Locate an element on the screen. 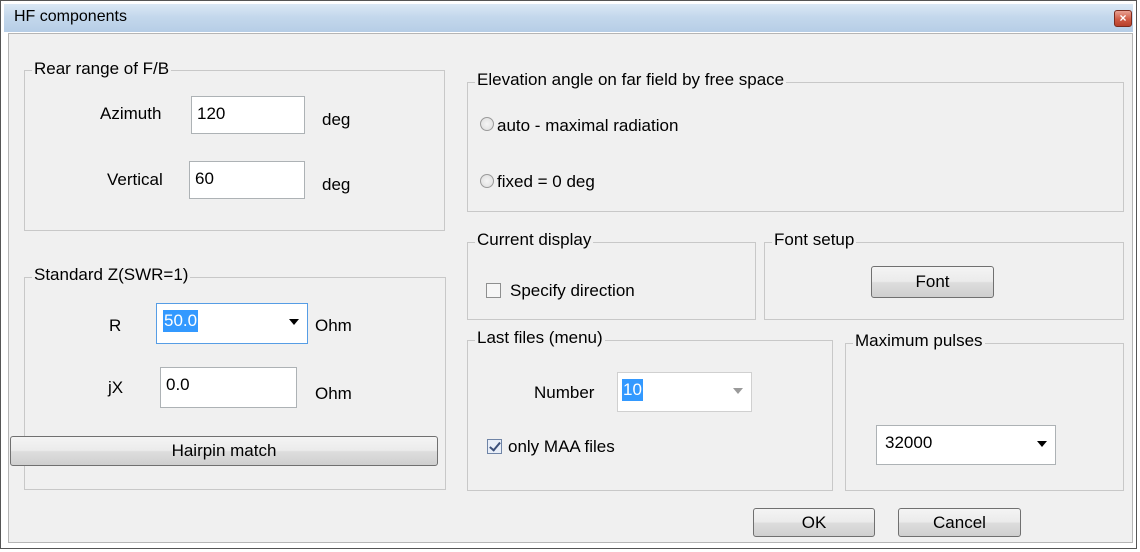  font-setup-legend: Font setup is located at coordinates (814, 240).